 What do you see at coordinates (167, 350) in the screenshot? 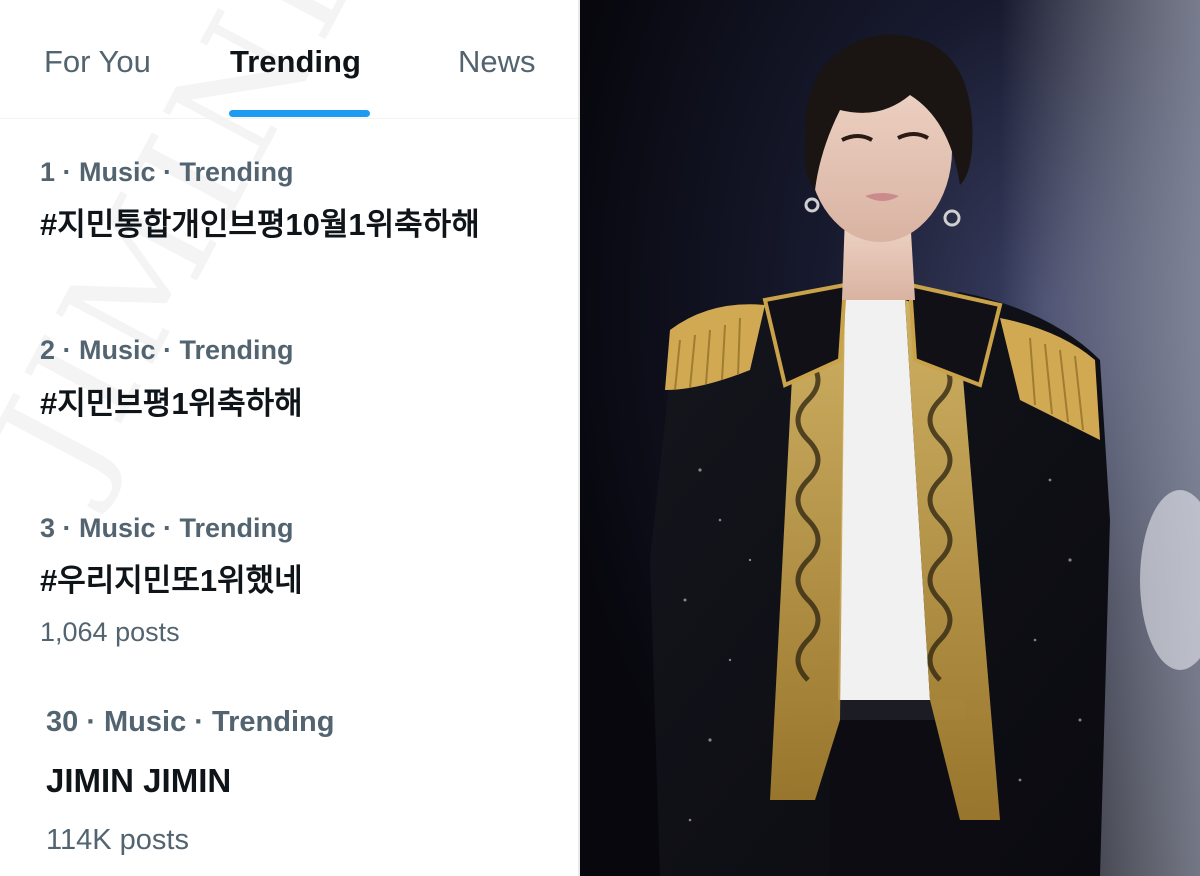
I see `trend-meta: 2 · Music · Trending` at bounding box center [167, 350].